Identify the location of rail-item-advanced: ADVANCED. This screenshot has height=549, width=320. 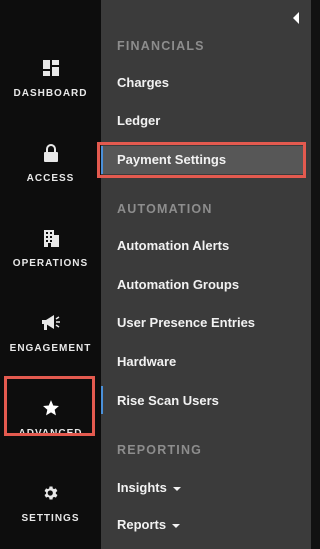
(50, 418).